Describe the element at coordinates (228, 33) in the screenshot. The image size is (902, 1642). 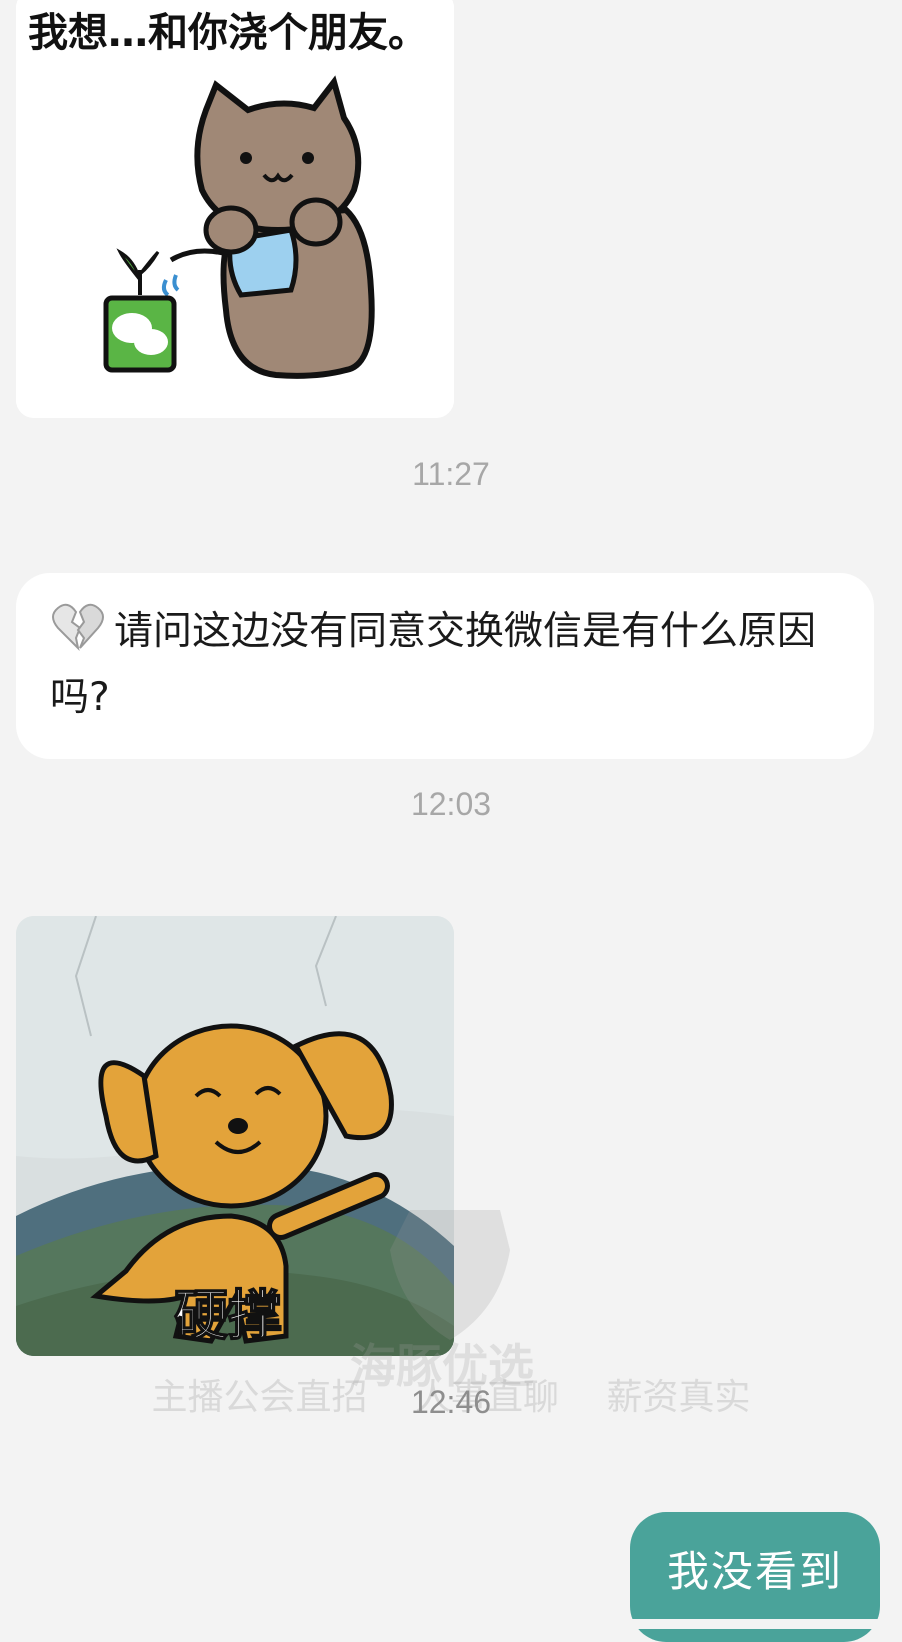
I see `sticker-caption: 我想…和你浇个朋友。` at that location.